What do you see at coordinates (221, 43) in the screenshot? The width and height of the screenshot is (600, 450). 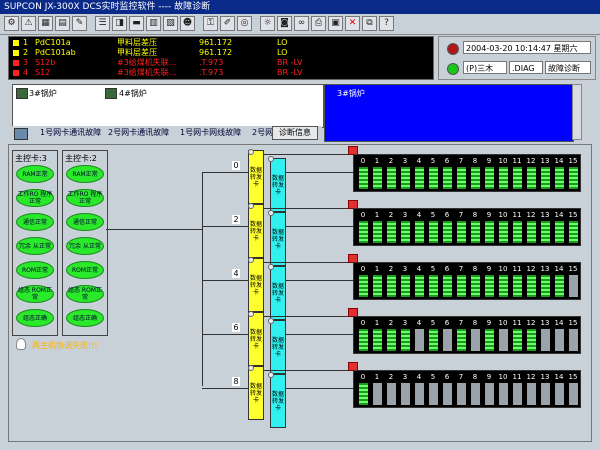 I see `alarm-row: 1 PdC101a 甲料层差压 961.172 LO` at bounding box center [221, 43].